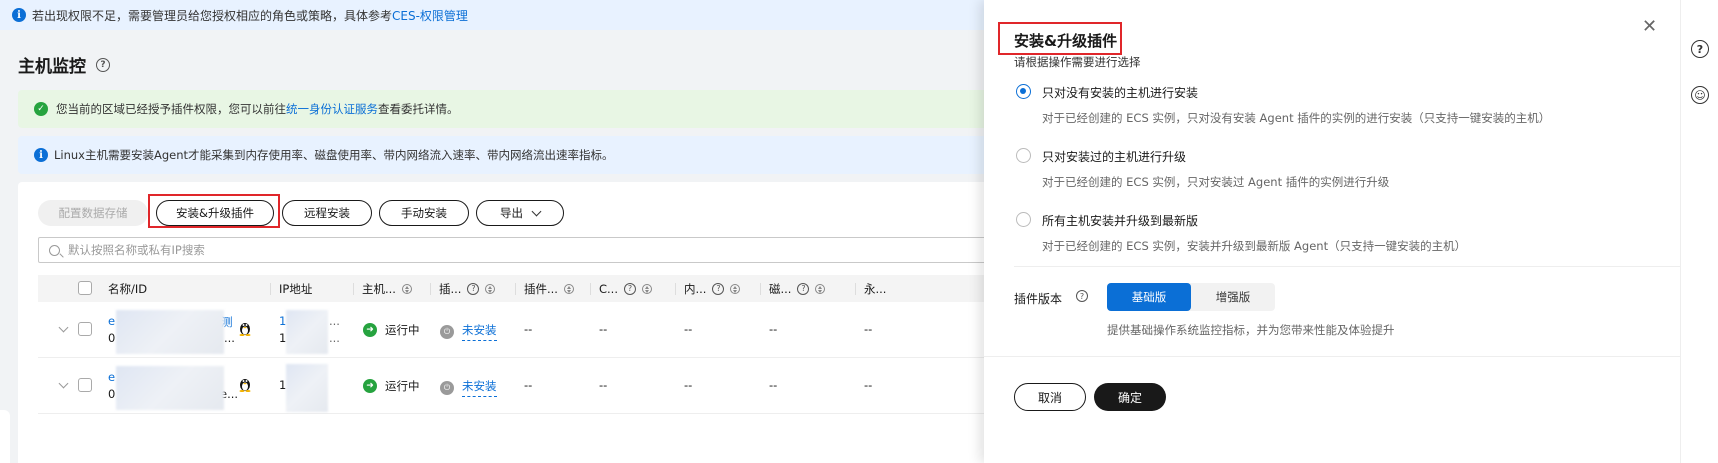  Describe the element at coordinates (93, 213) in the screenshot. I see `config-storage-button: 配置数据存储` at that location.